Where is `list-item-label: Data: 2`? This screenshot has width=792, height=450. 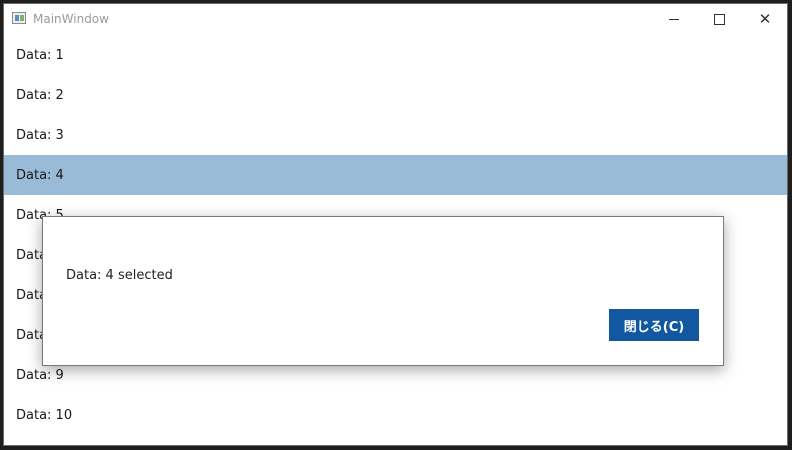
list-item-label: Data: 2 is located at coordinates (40, 95).